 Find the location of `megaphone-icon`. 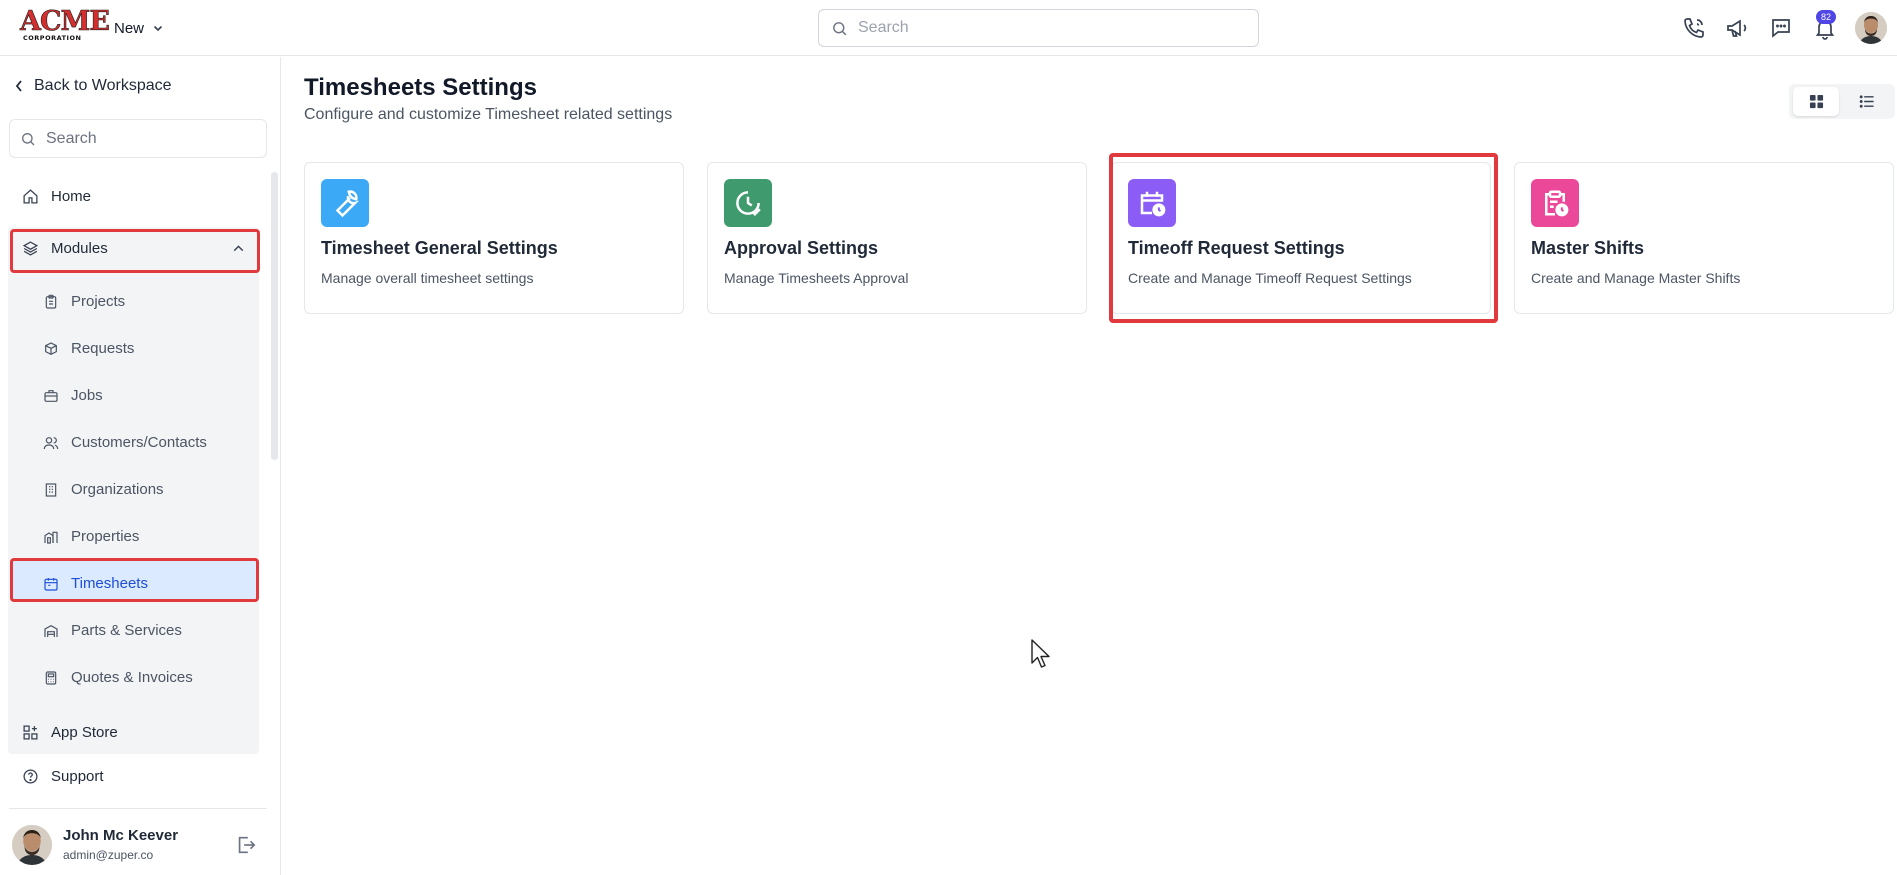

megaphone-icon is located at coordinates (1737, 28).